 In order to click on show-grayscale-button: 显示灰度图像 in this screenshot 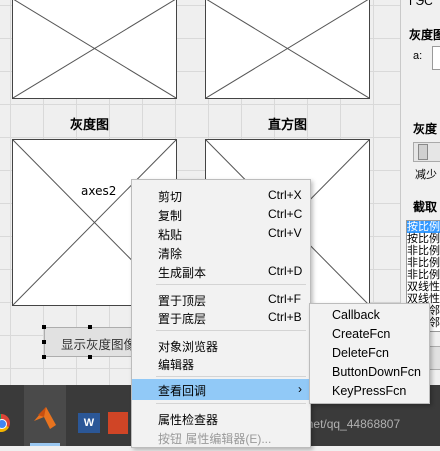, I will do `click(89, 342)`.